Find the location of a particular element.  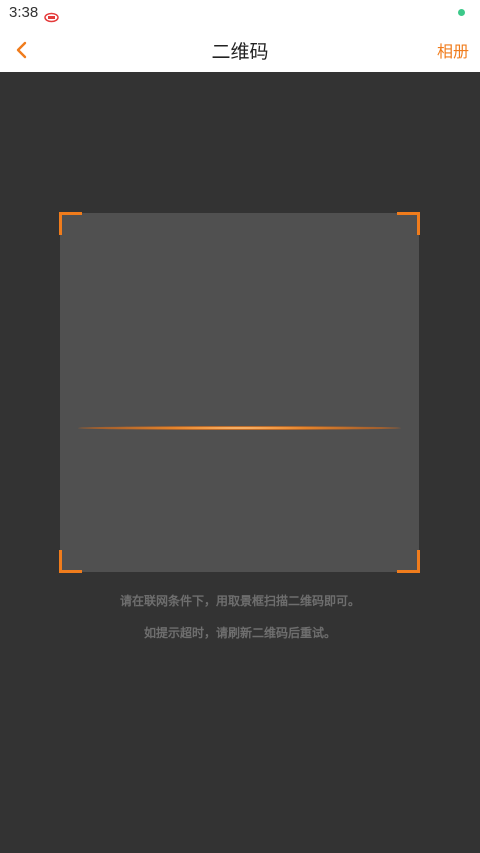

scan-corner-top-right is located at coordinates (408, 223).